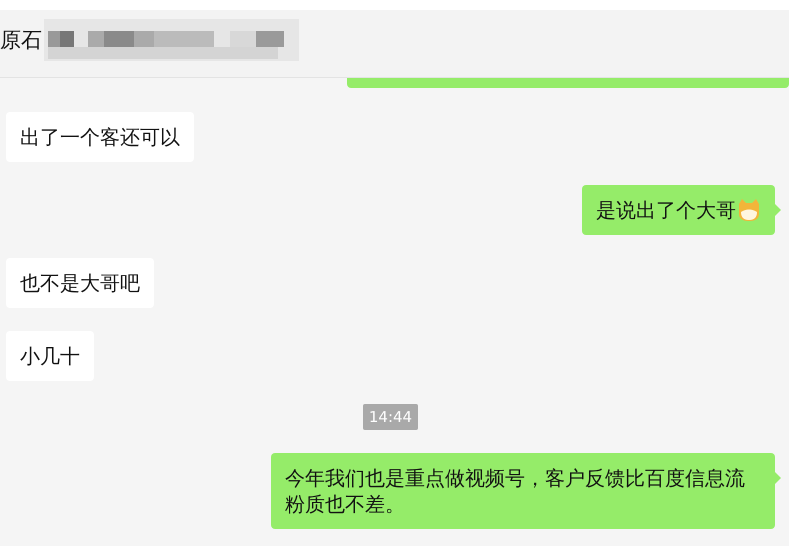  What do you see at coordinates (80, 283) in the screenshot?
I see `message-bubble: 也不是大哥吧` at bounding box center [80, 283].